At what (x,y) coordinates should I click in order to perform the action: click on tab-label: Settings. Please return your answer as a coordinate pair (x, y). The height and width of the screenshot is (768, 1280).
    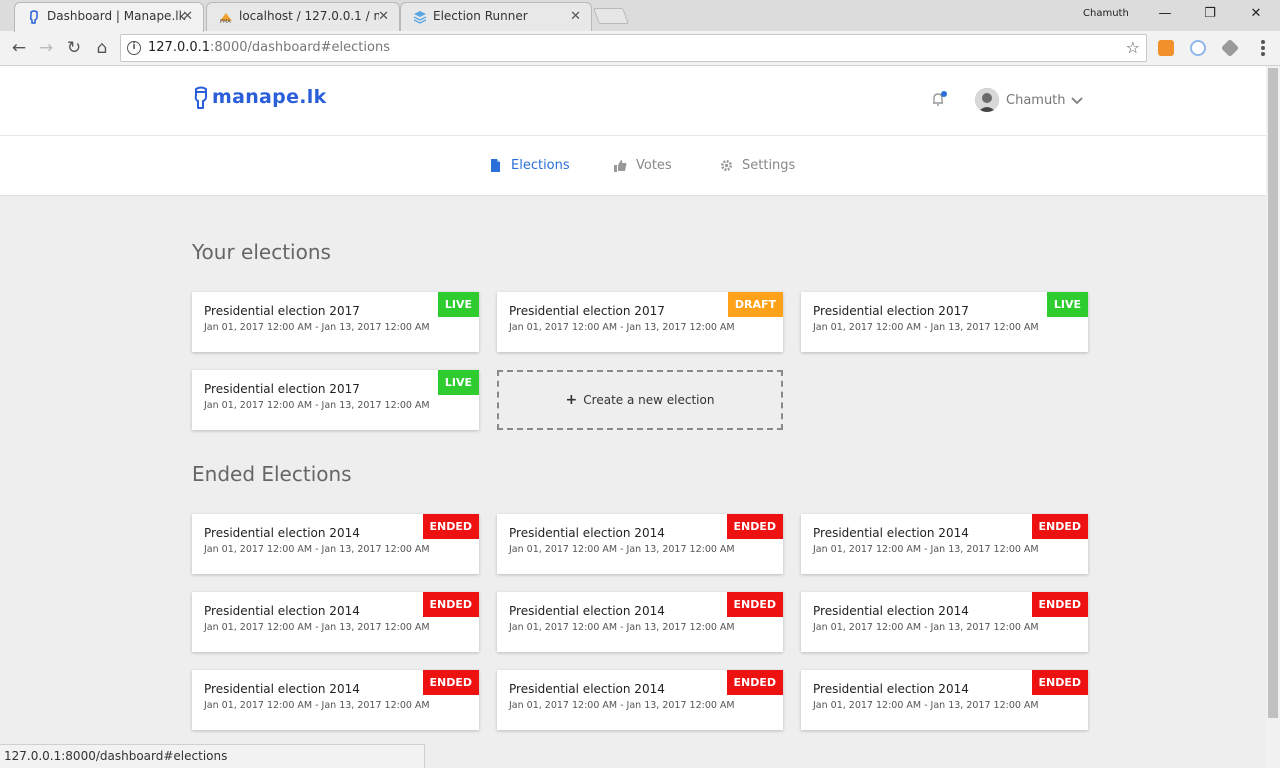
    Looking at the image, I should click on (769, 165).